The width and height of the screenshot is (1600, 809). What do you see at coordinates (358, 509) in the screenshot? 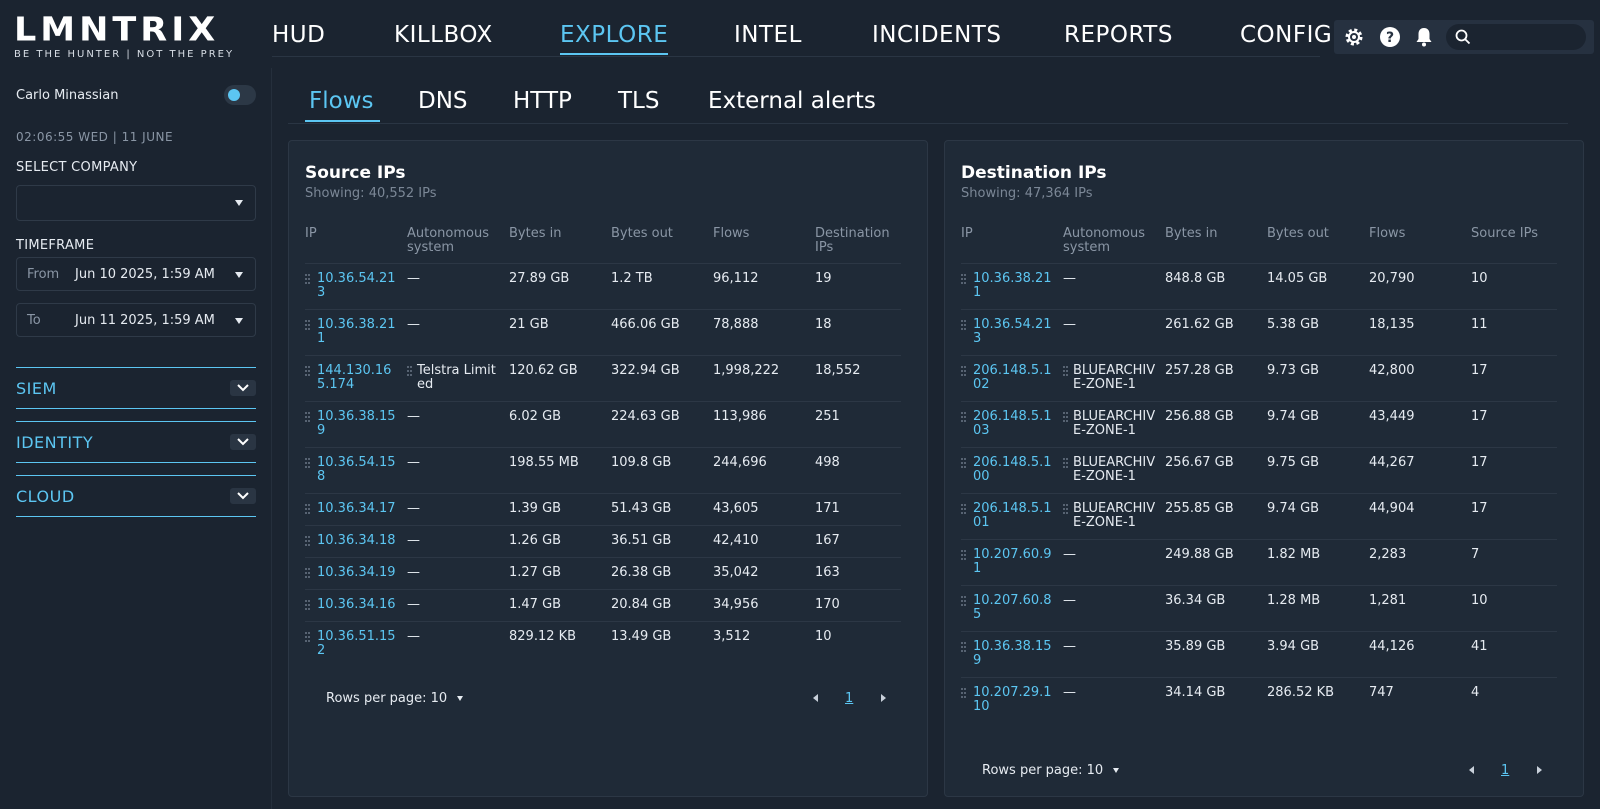
I see `ip-link: 10.36.34.17` at bounding box center [358, 509].